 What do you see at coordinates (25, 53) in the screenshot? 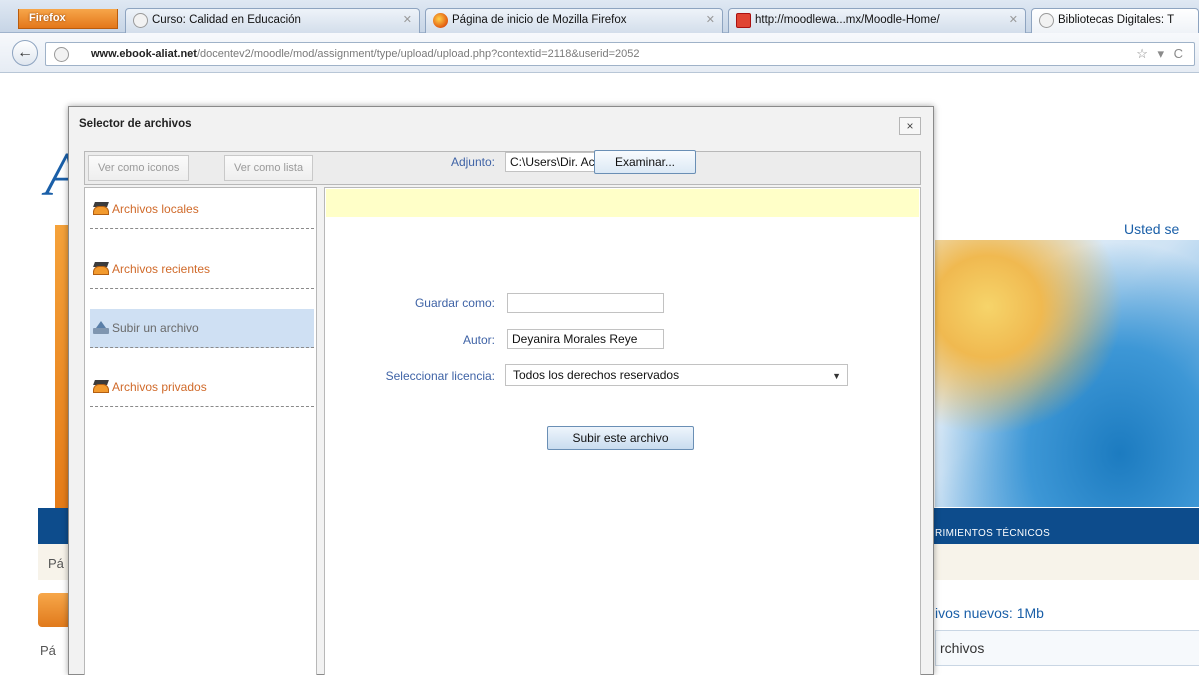
I see `back-arrow-icon: ←` at bounding box center [25, 53].